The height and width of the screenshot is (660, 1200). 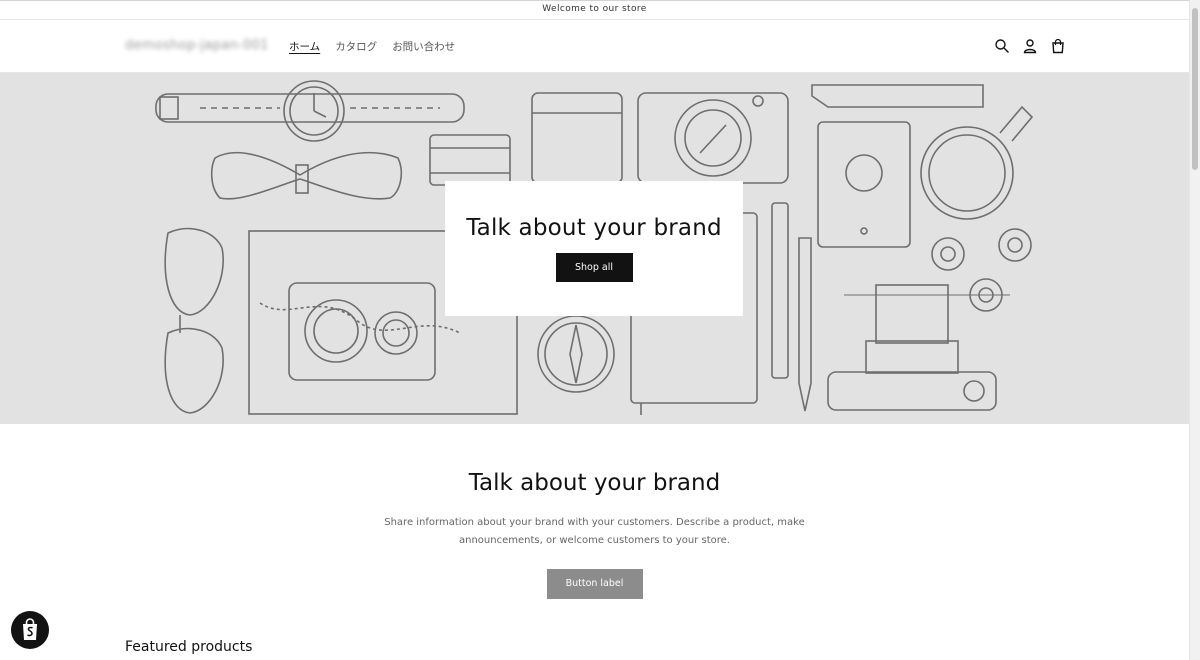 I want to click on pencil, so click(x=897, y=96).